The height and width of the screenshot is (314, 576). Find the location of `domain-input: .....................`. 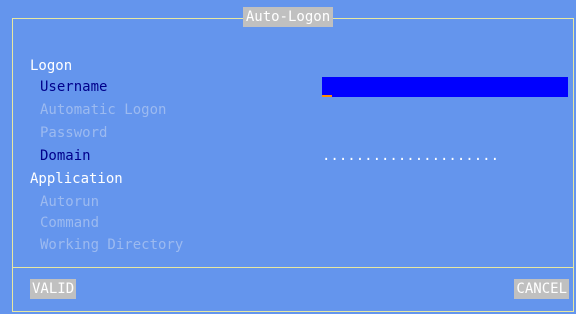

domain-input: ..................... is located at coordinates (445, 156).